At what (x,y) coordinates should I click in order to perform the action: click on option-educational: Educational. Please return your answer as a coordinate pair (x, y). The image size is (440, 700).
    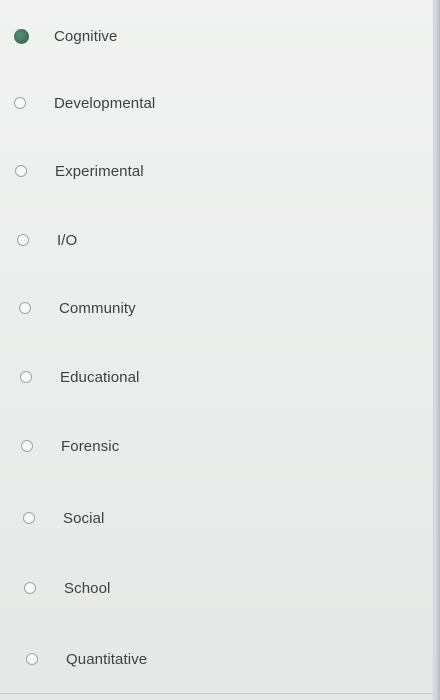
    Looking at the image, I should click on (80, 377).